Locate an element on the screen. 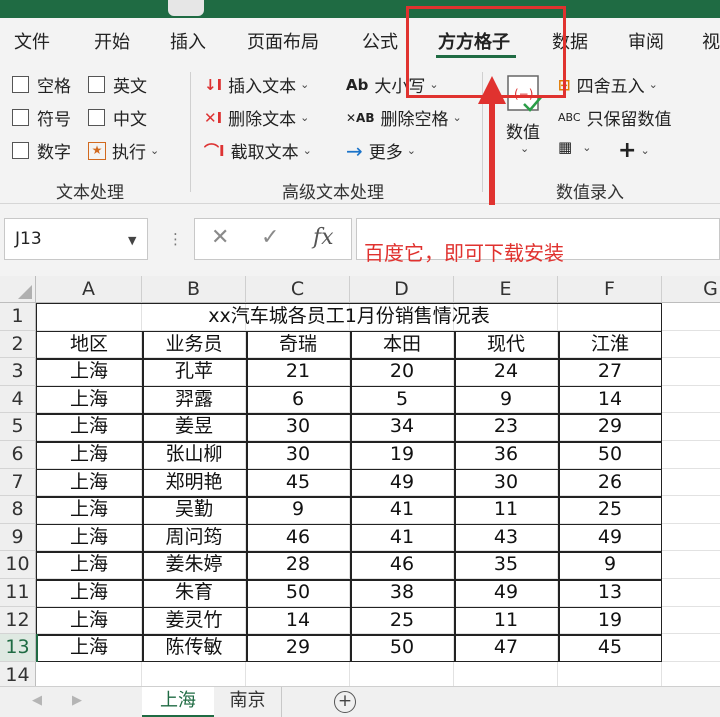  checkbox-english: 英文 is located at coordinates (117, 84).